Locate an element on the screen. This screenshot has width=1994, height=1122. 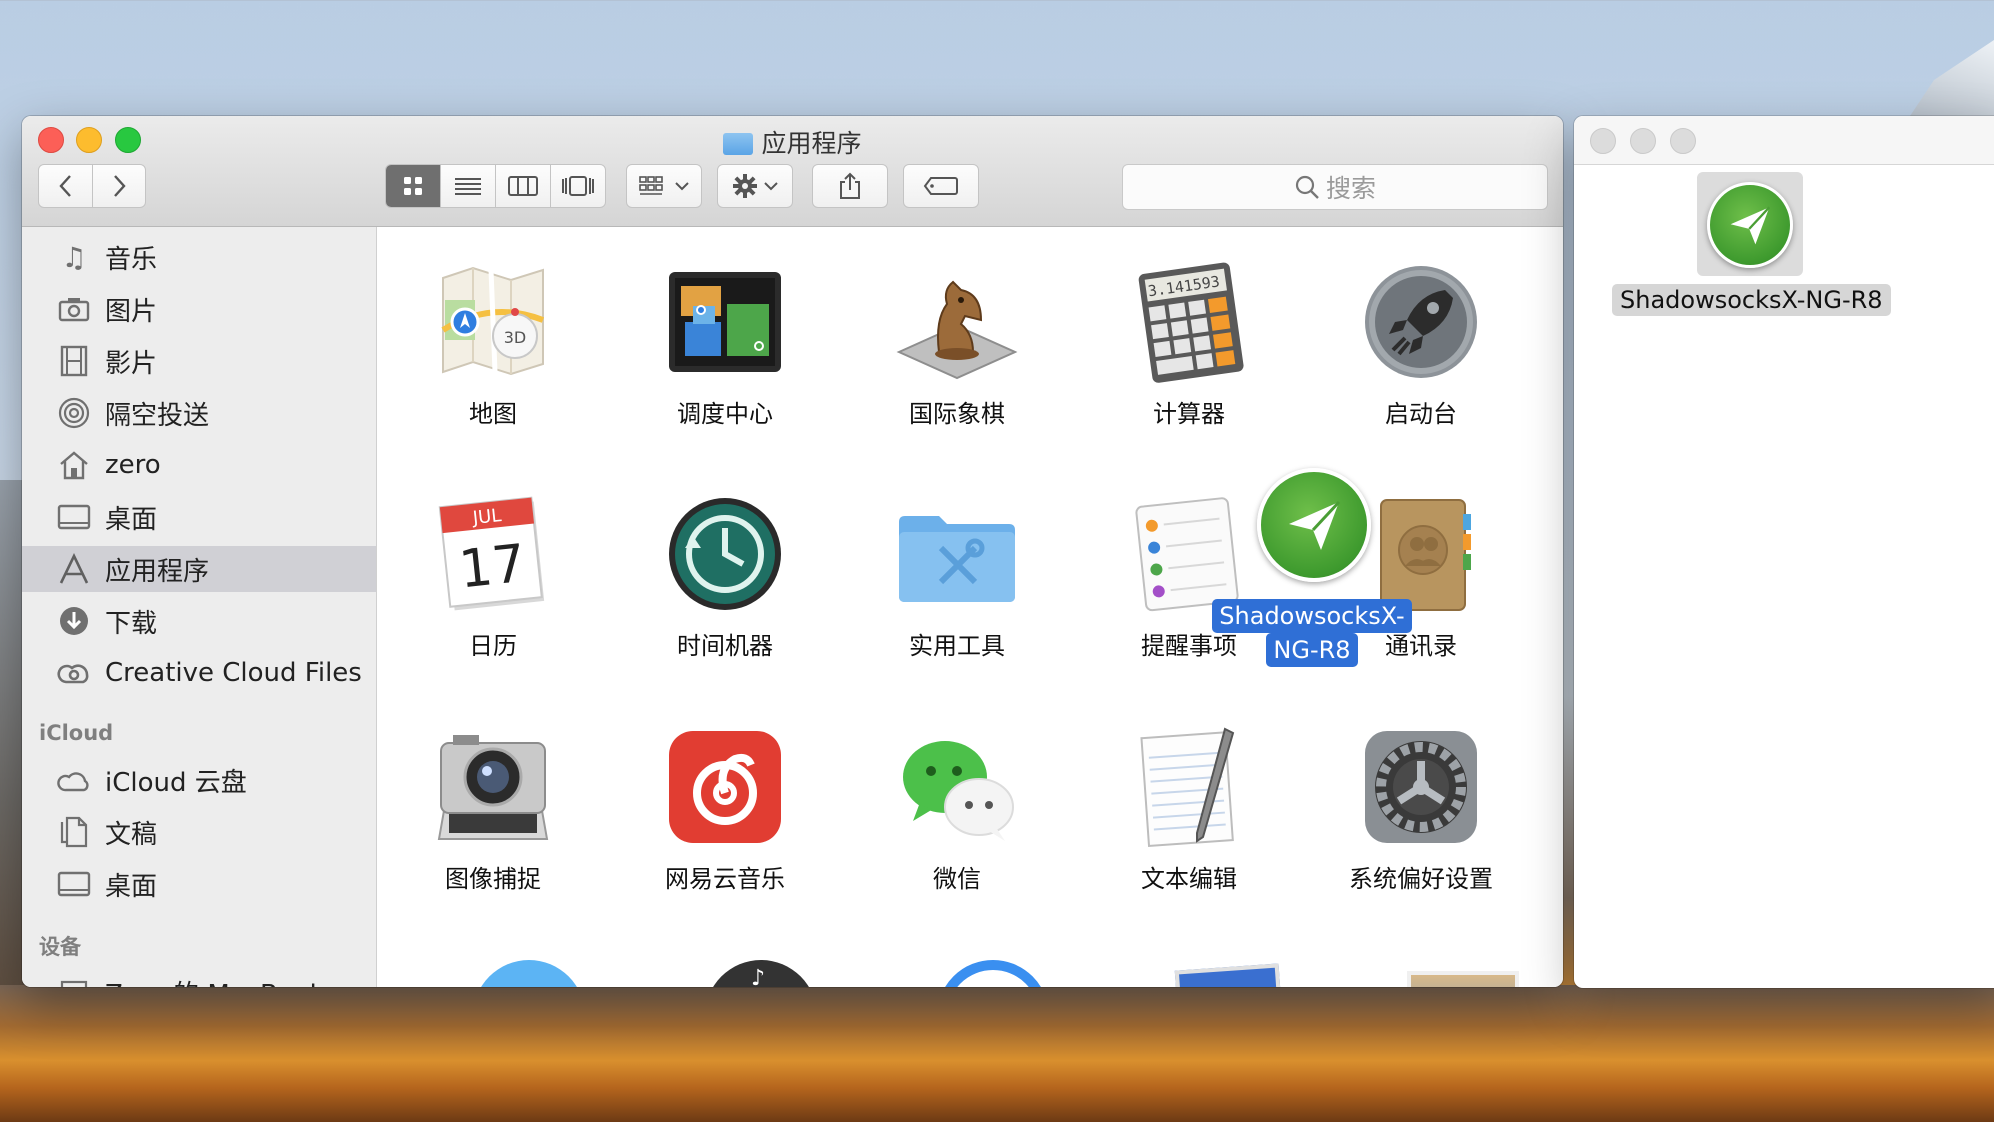
columns-icon is located at coordinates (523, 186).